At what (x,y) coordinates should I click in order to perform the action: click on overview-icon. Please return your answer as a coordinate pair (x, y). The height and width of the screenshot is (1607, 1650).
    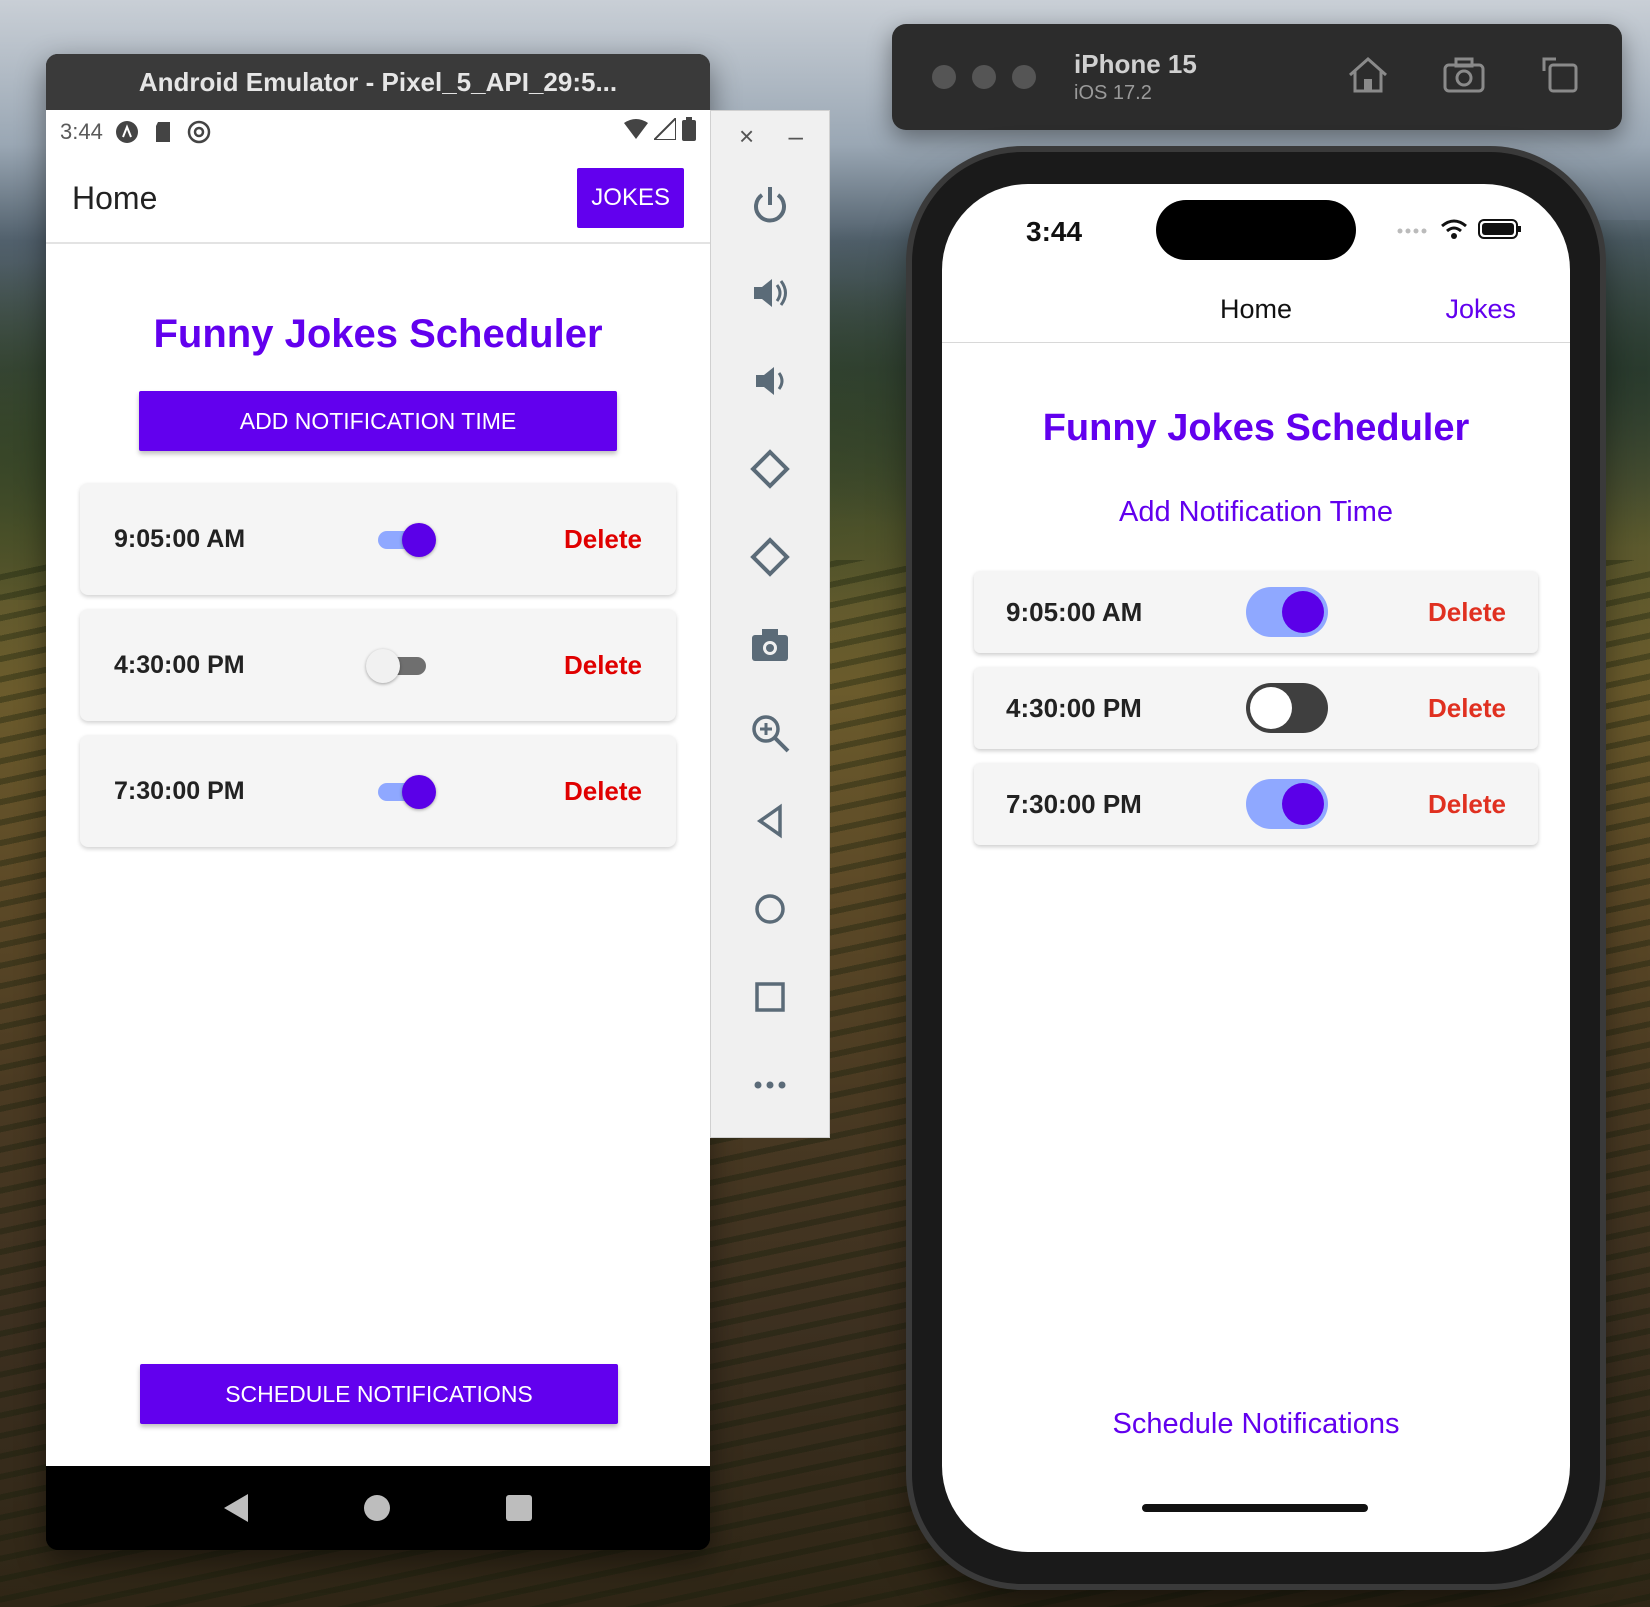
    Looking at the image, I should click on (770, 997).